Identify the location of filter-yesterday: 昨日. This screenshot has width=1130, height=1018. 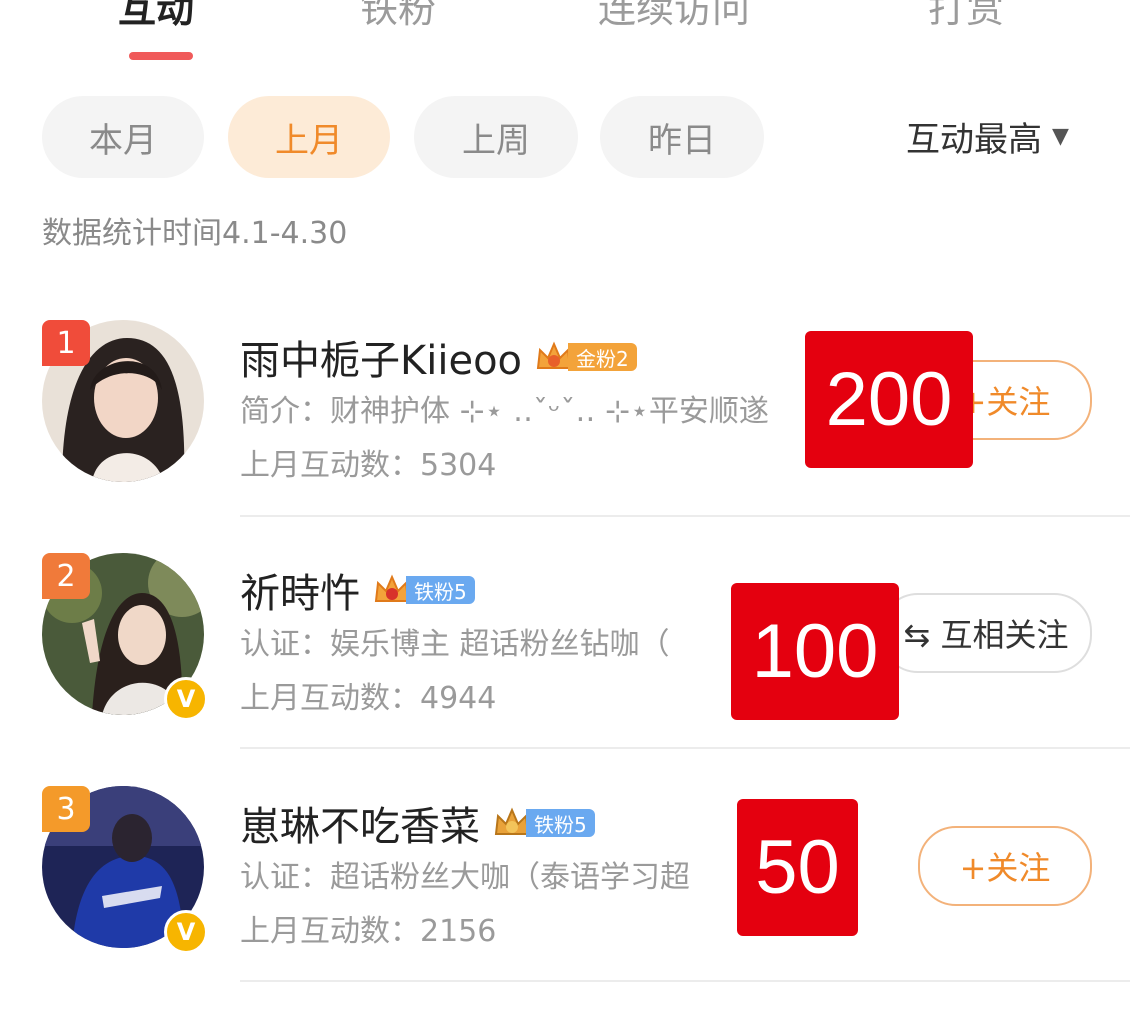
(682, 137).